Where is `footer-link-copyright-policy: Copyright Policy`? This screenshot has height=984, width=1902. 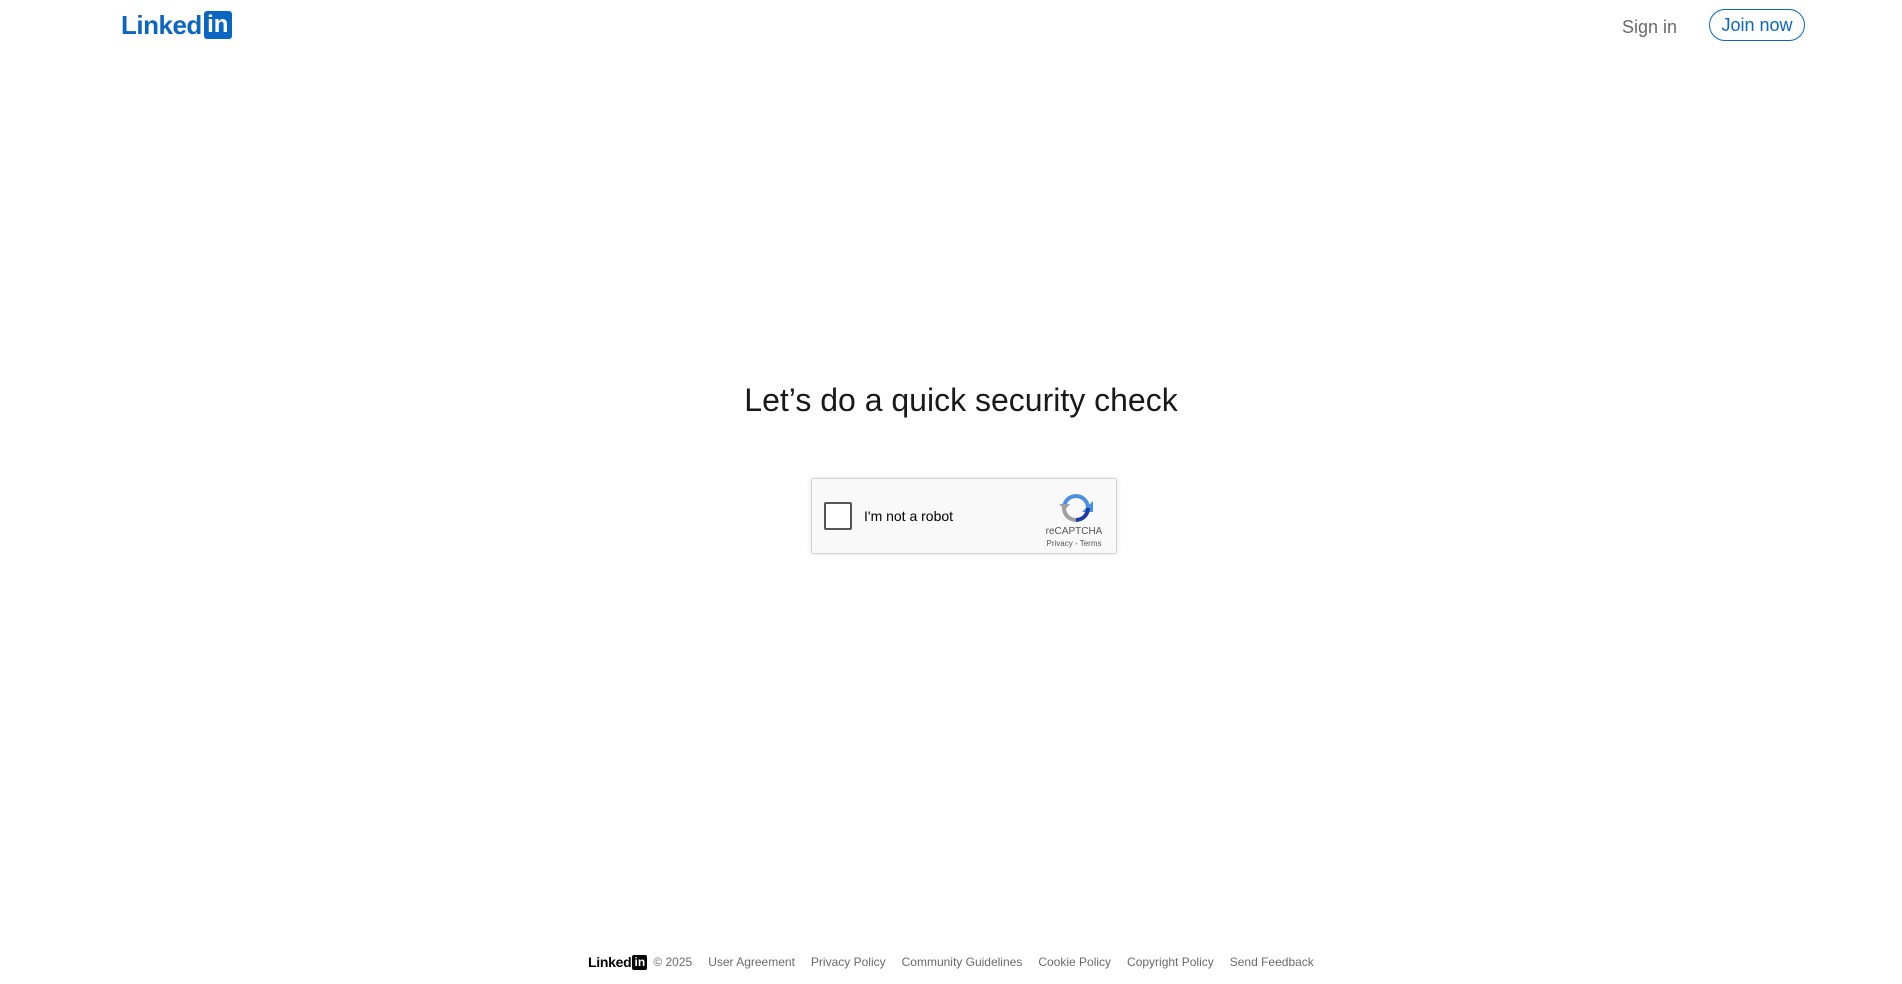
footer-link-copyright-policy: Copyright Policy is located at coordinates (1170, 962).